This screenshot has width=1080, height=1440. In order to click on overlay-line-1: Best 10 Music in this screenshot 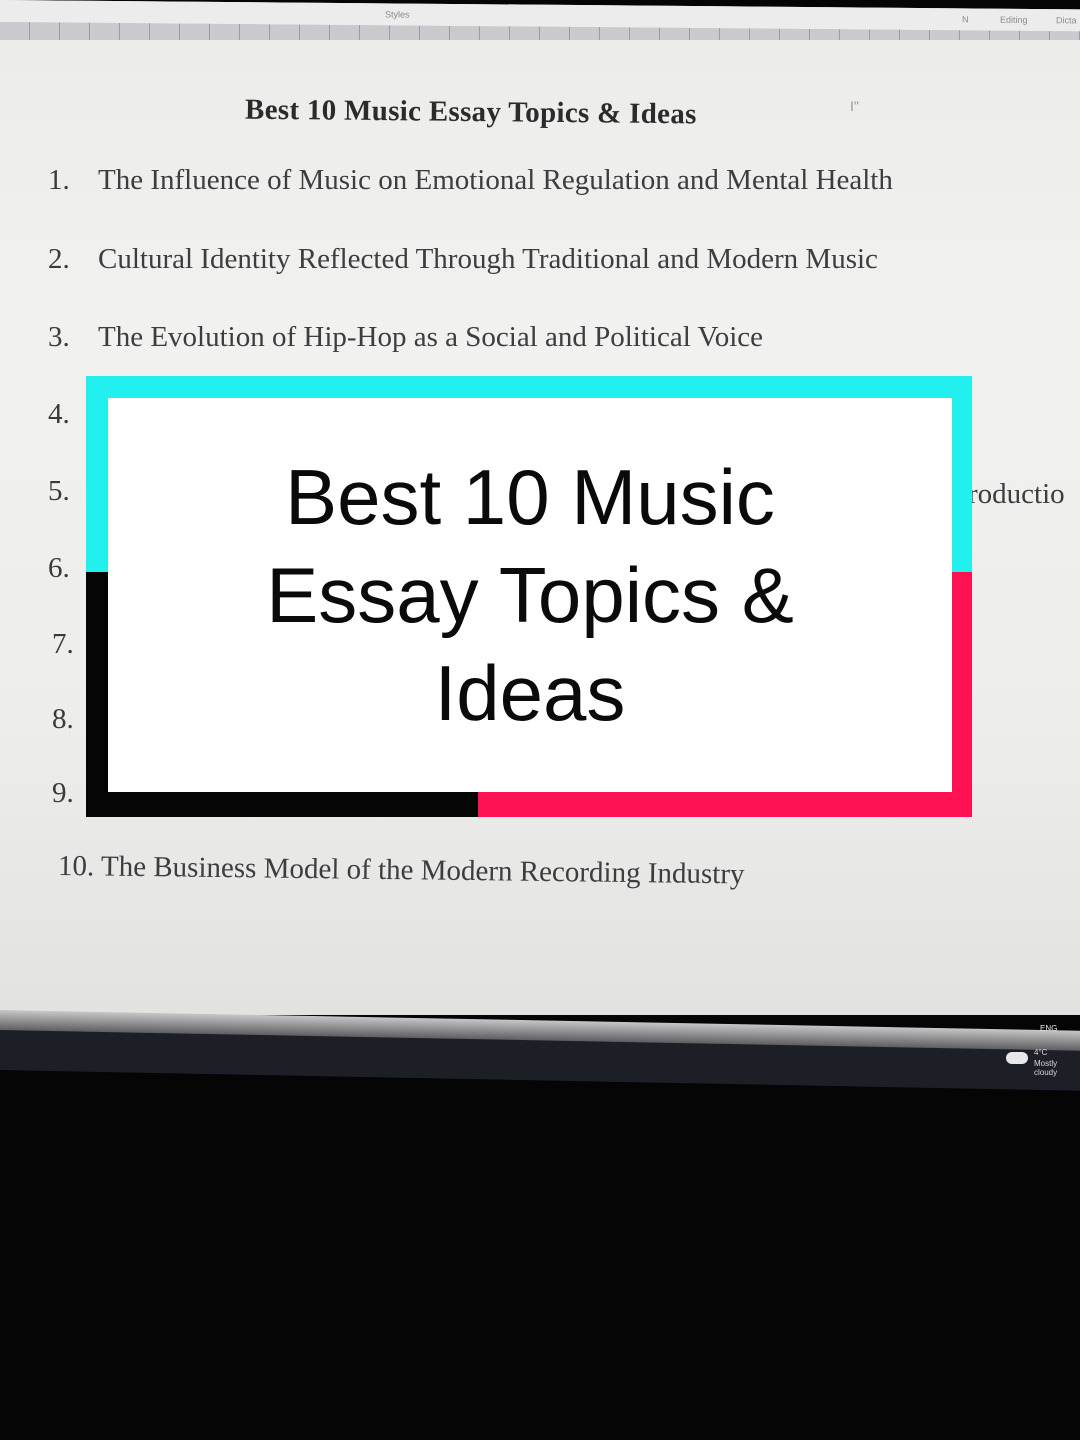, I will do `click(530, 497)`.